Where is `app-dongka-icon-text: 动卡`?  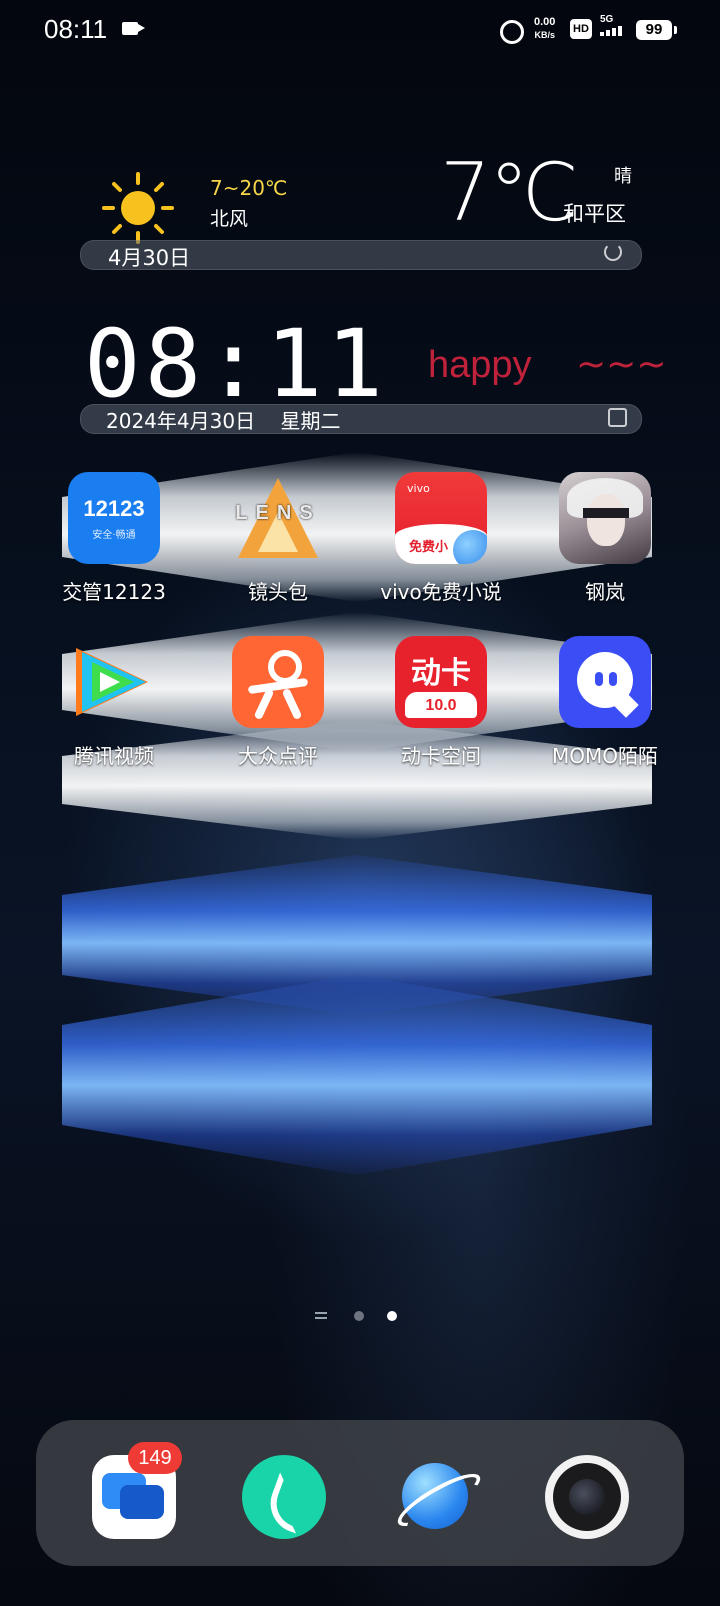
app-dongka-icon-text: 动卡 is located at coordinates (441, 673).